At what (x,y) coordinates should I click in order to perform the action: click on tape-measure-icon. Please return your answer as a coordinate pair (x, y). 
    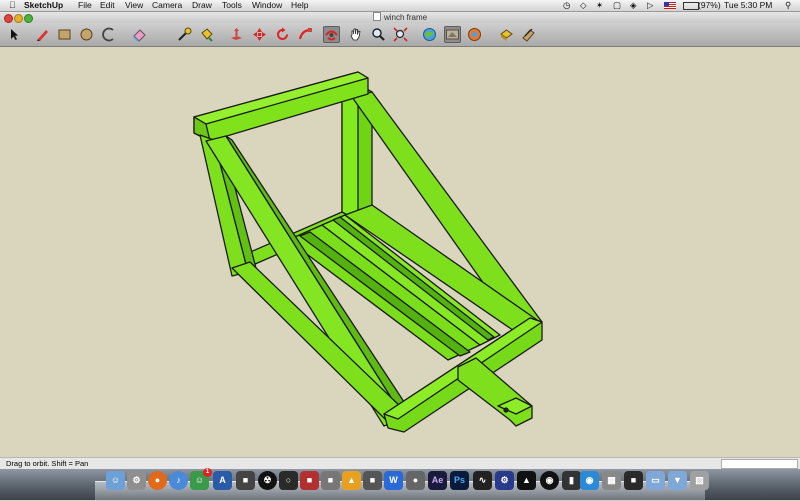
    Looking at the image, I should click on (184, 34).